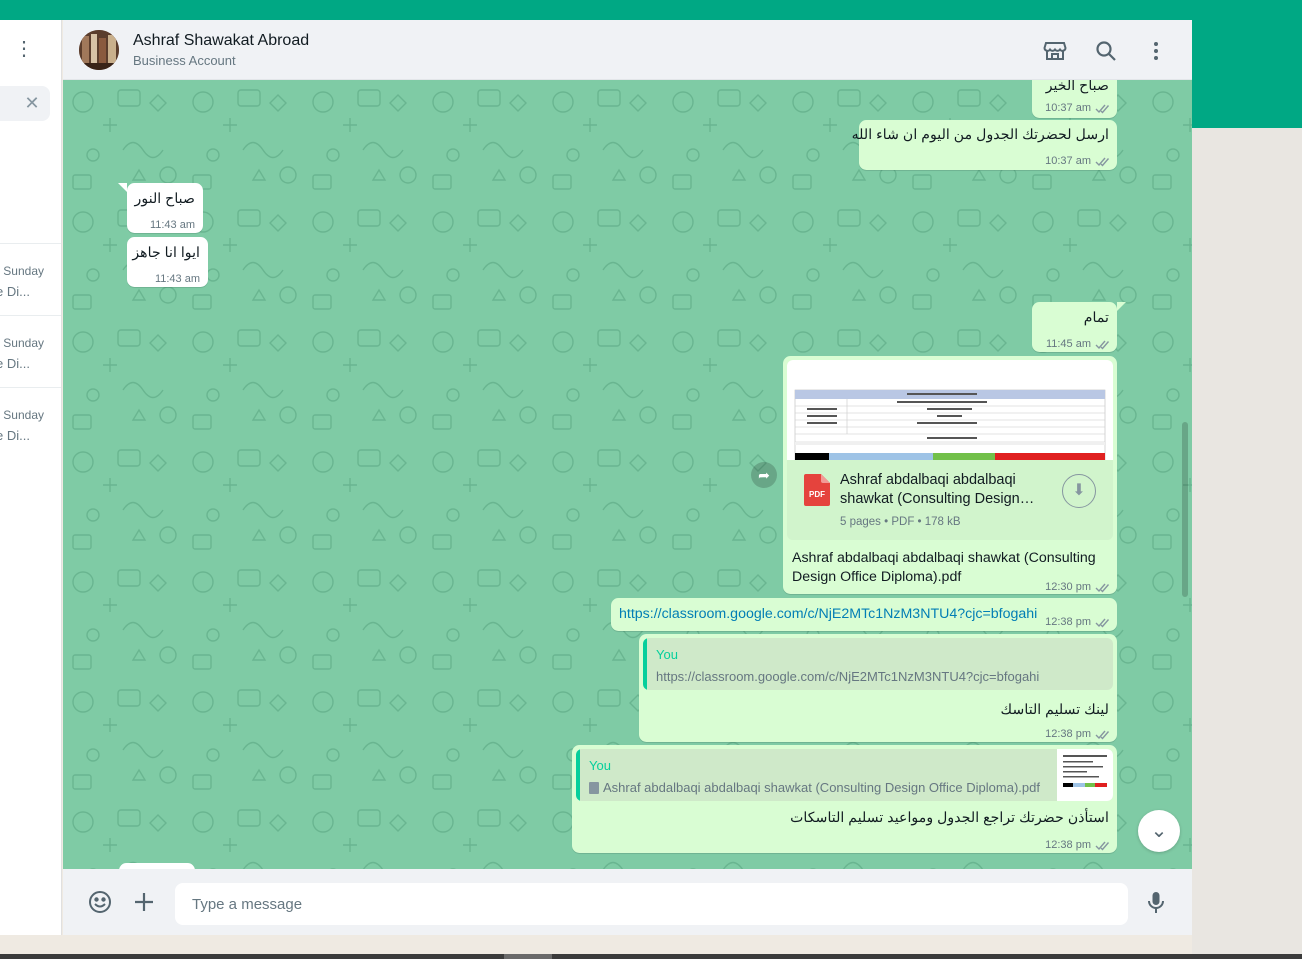 The height and width of the screenshot is (959, 1302). I want to click on scrollbar-thumb, so click(528, 956).